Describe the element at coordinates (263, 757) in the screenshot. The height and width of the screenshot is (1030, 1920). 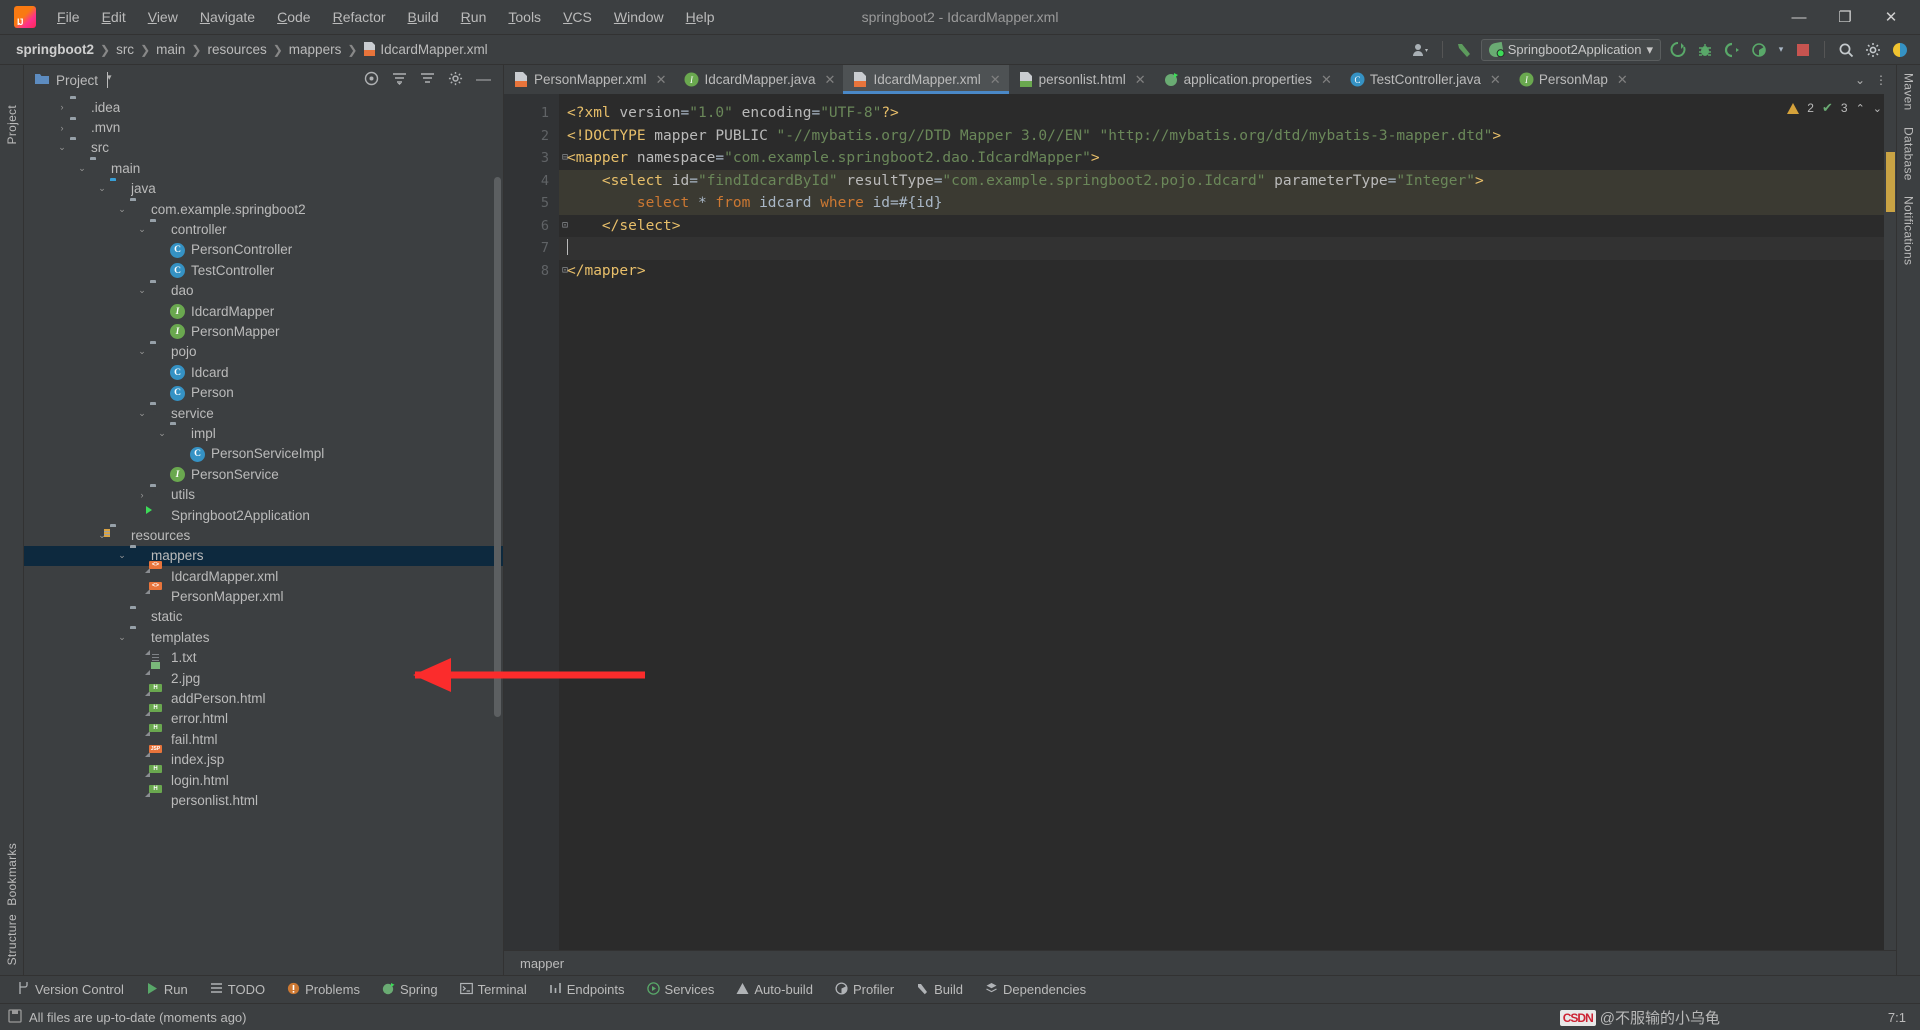
I see `tree-node-index-jsp: JSP index.jsp` at that location.